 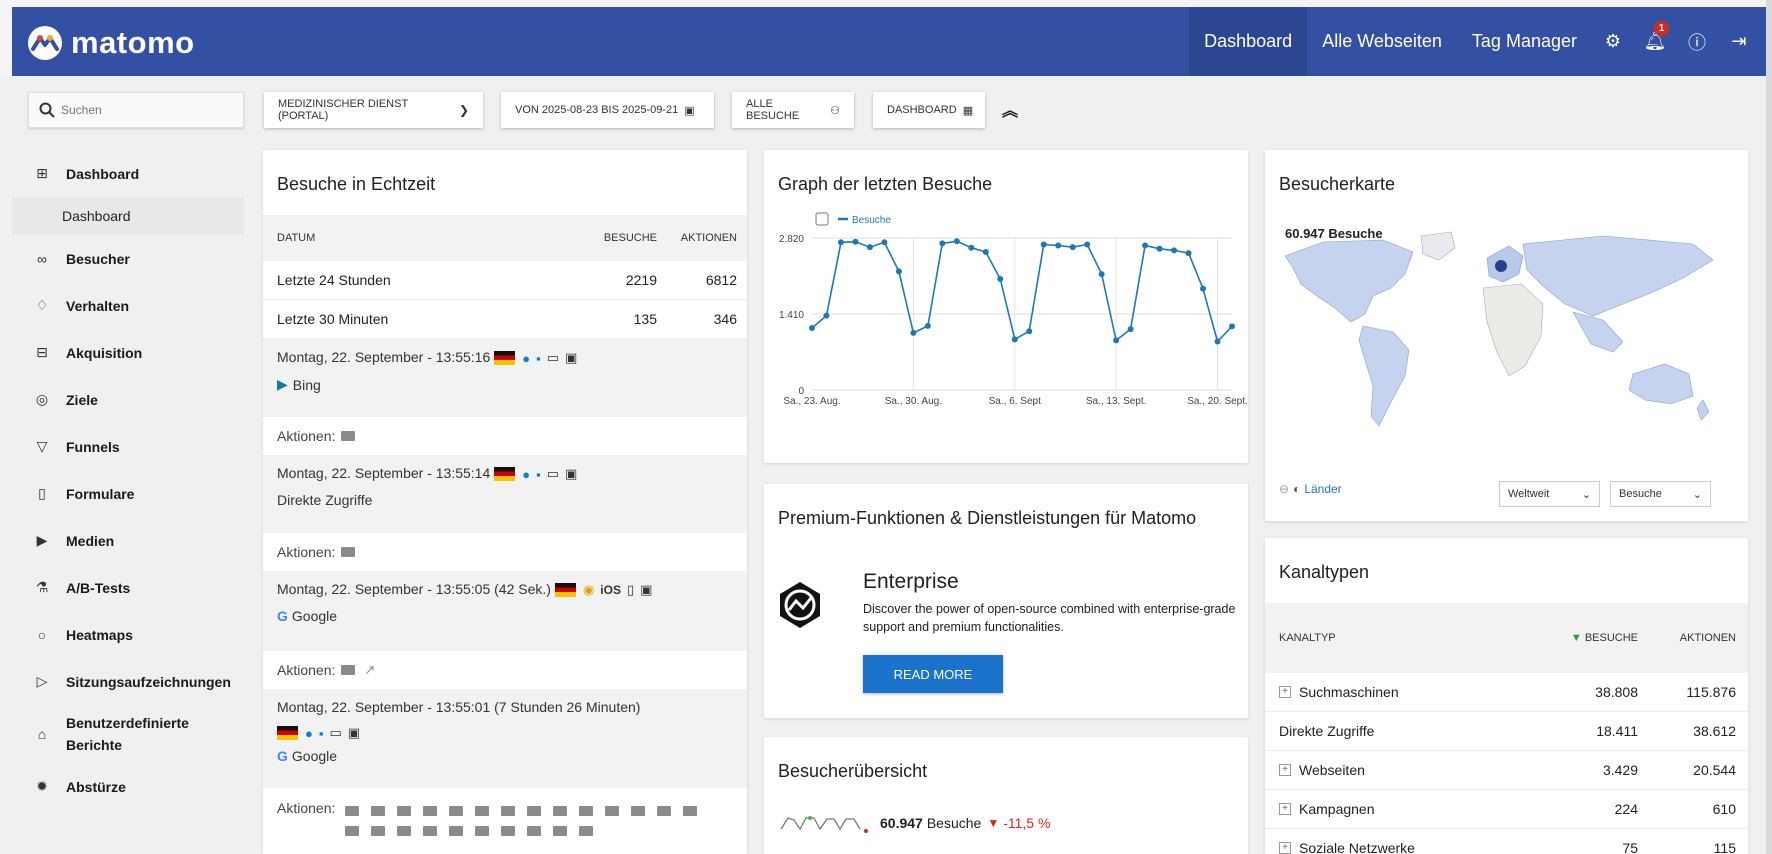 I want to click on sidebar-item-behaviour: ♢ Verhalten, so click(x=128, y=305).